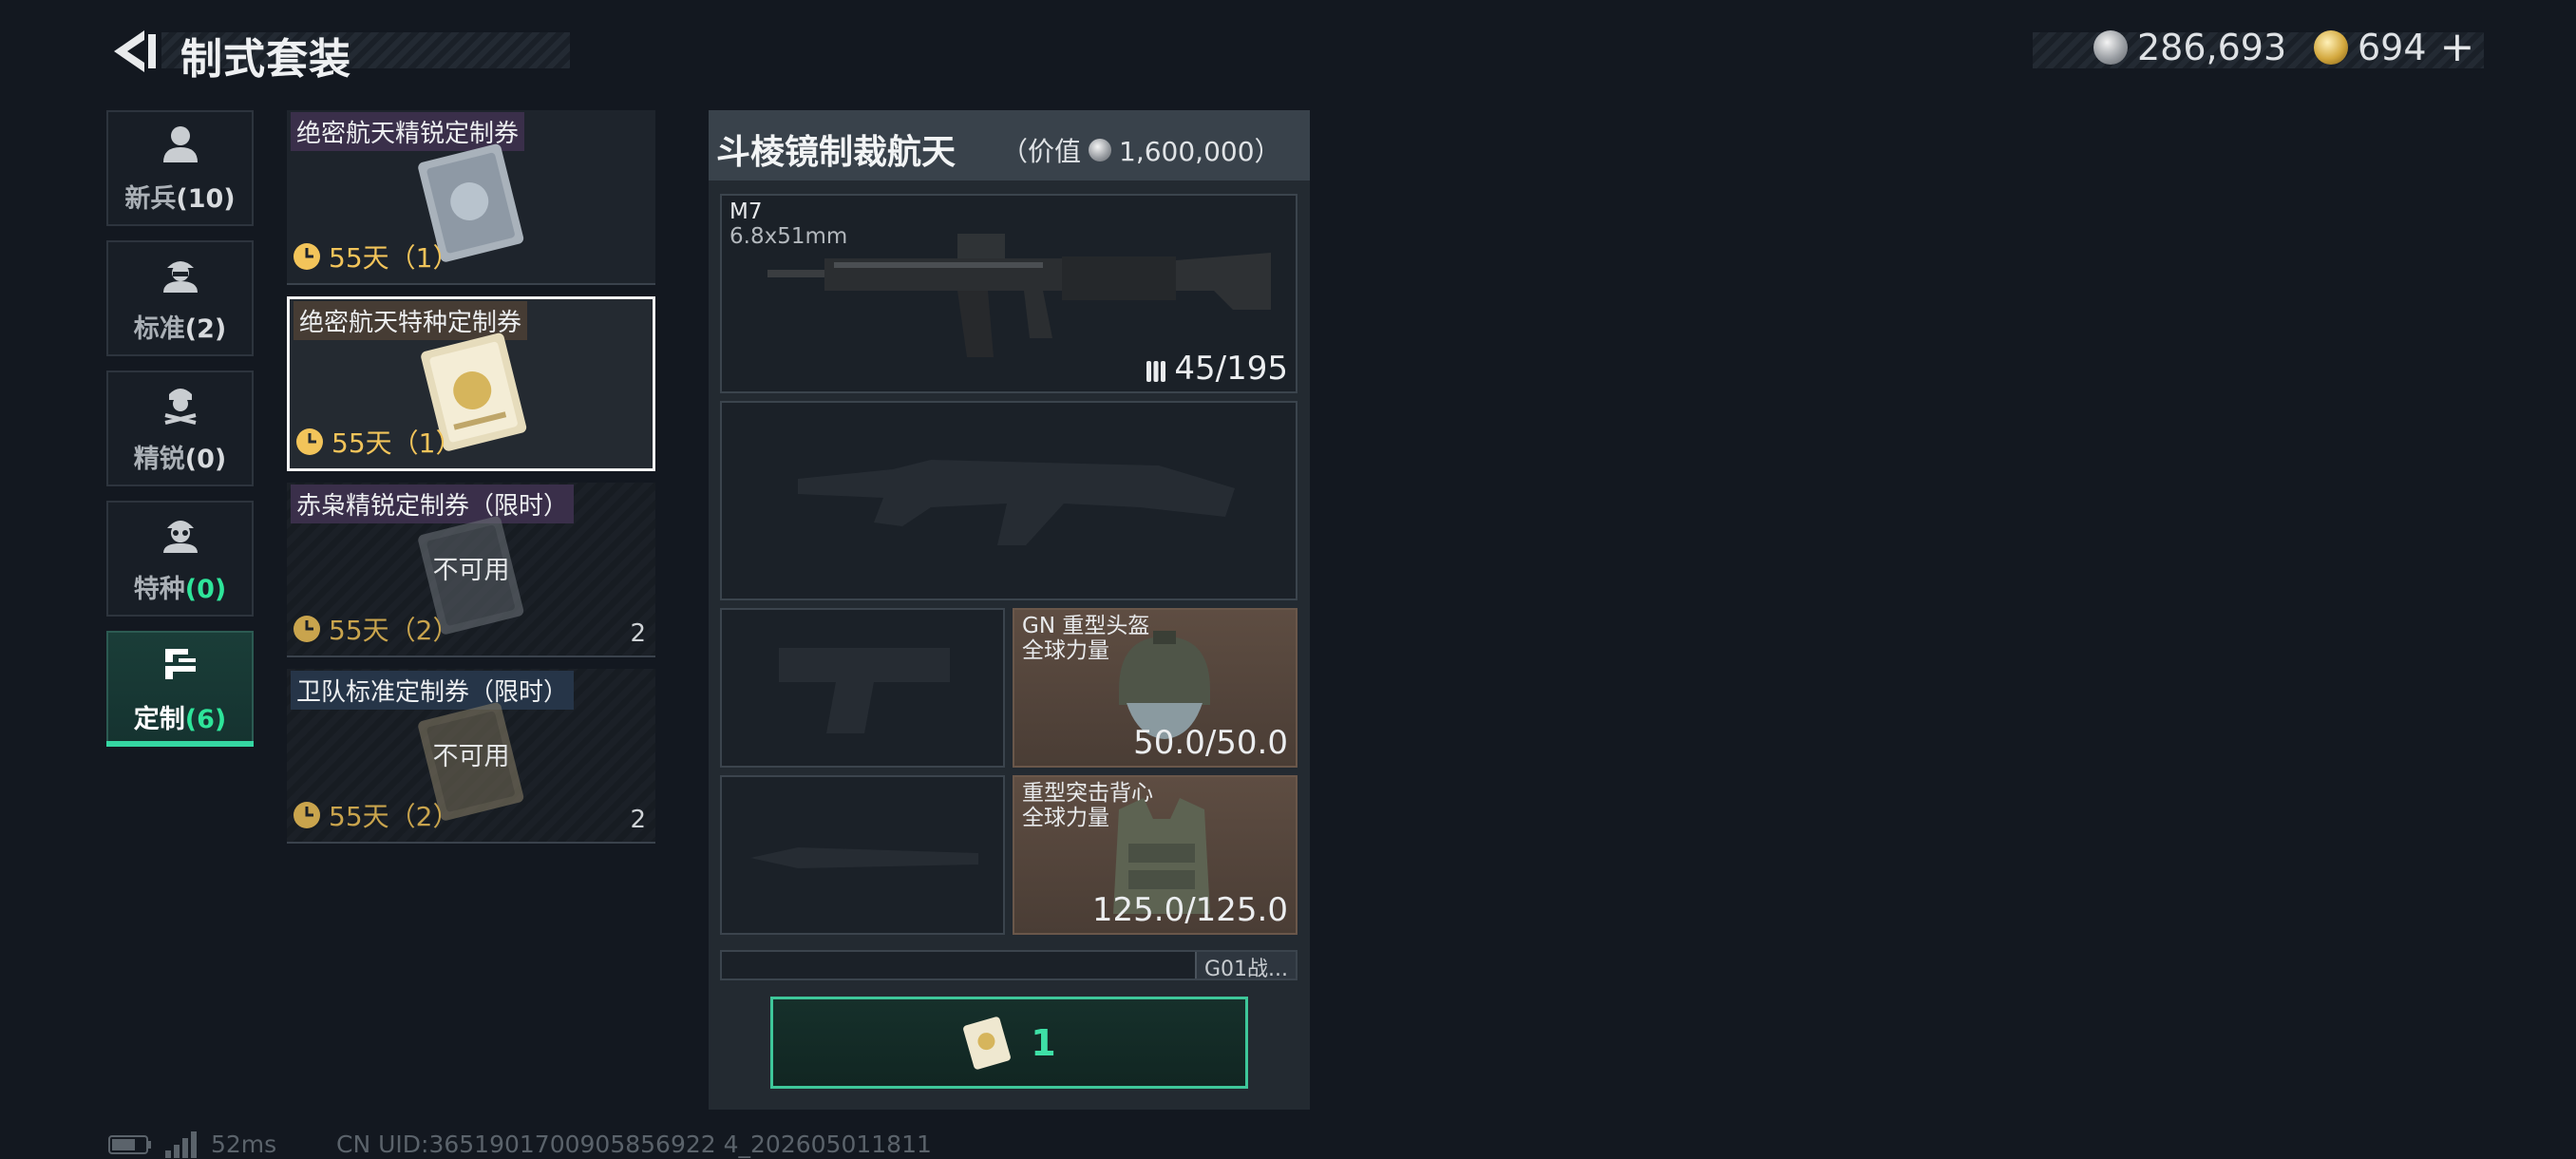 Image resolution: width=2576 pixels, height=1159 pixels. I want to click on loadout-name: 斗棱镜制裁航天, so click(836, 152).